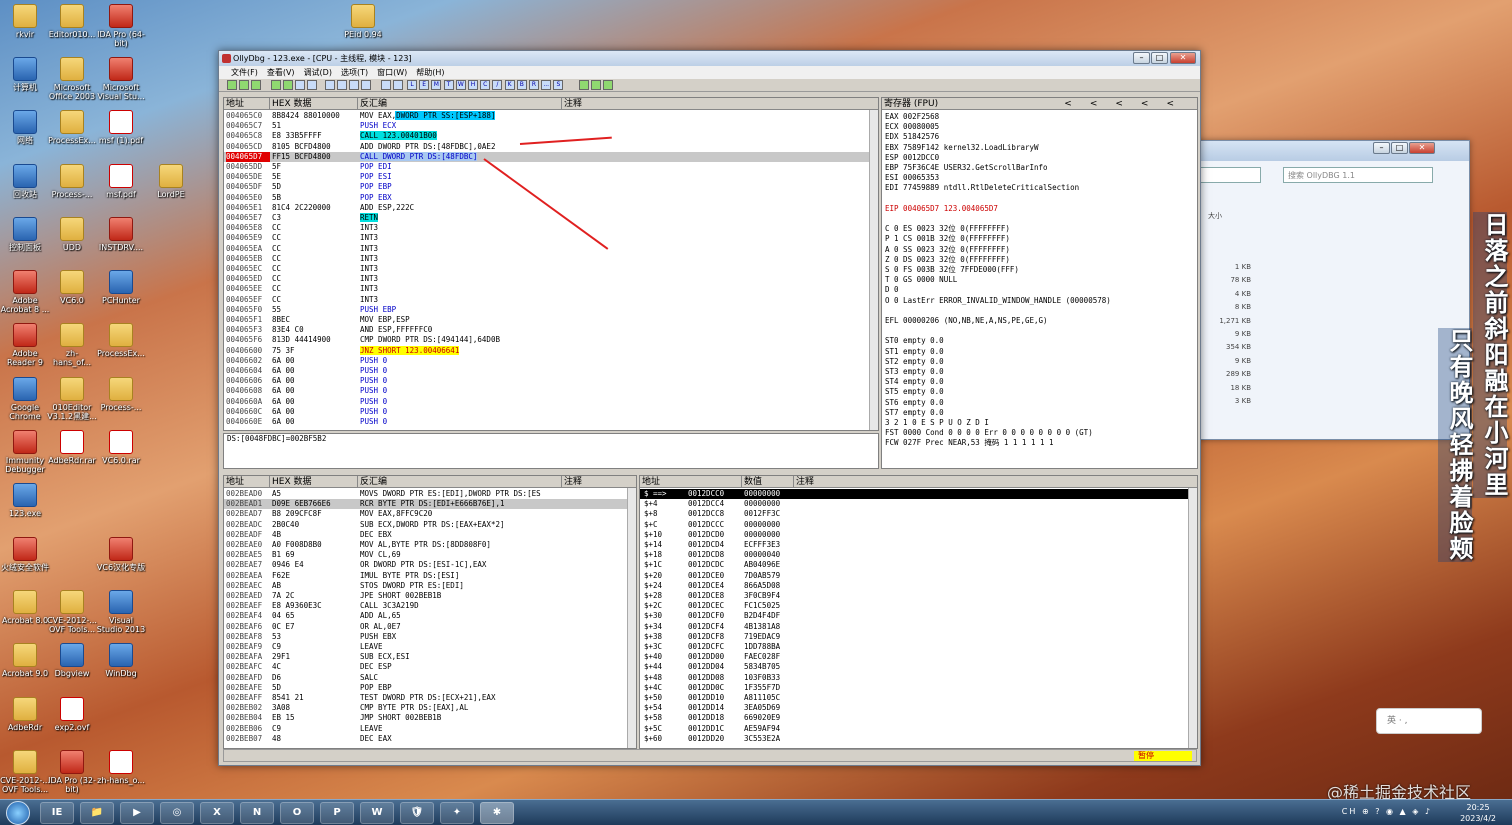 The width and height of the screenshot is (1512, 825). What do you see at coordinates (918, 576) in the screenshot?
I see `stack-row: $+20 0012DCE0 7D0AB579` at bounding box center [918, 576].